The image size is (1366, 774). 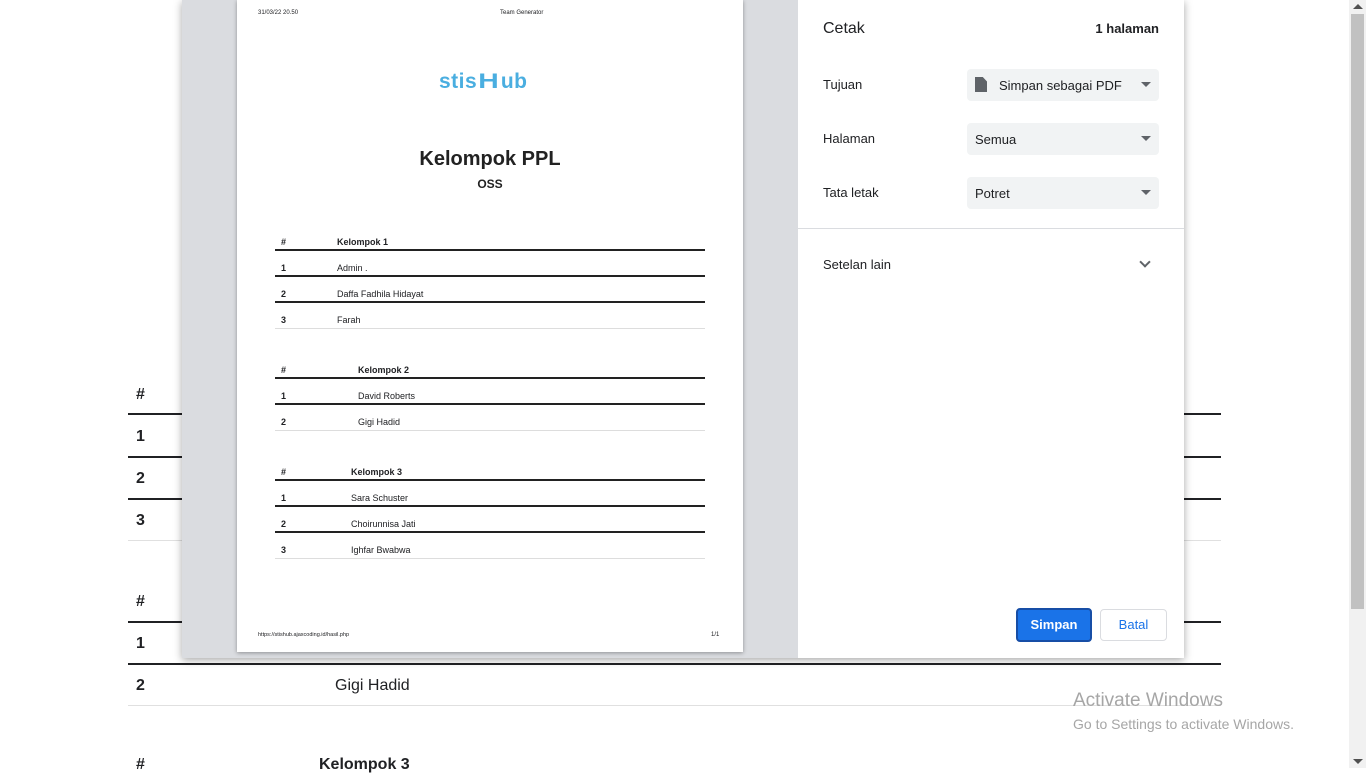 What do you see at coordinates (992, 193) in the screenshot?
I see `layout-value: Potret` at bounding box center [992, 193].